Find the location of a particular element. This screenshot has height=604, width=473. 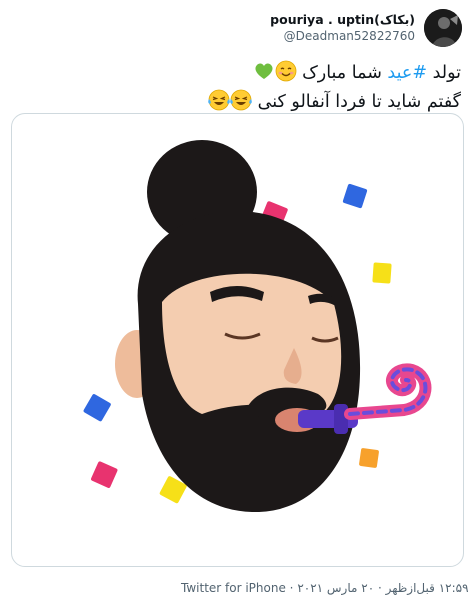

smiling-face-icon is located at coordinates (286, 74).